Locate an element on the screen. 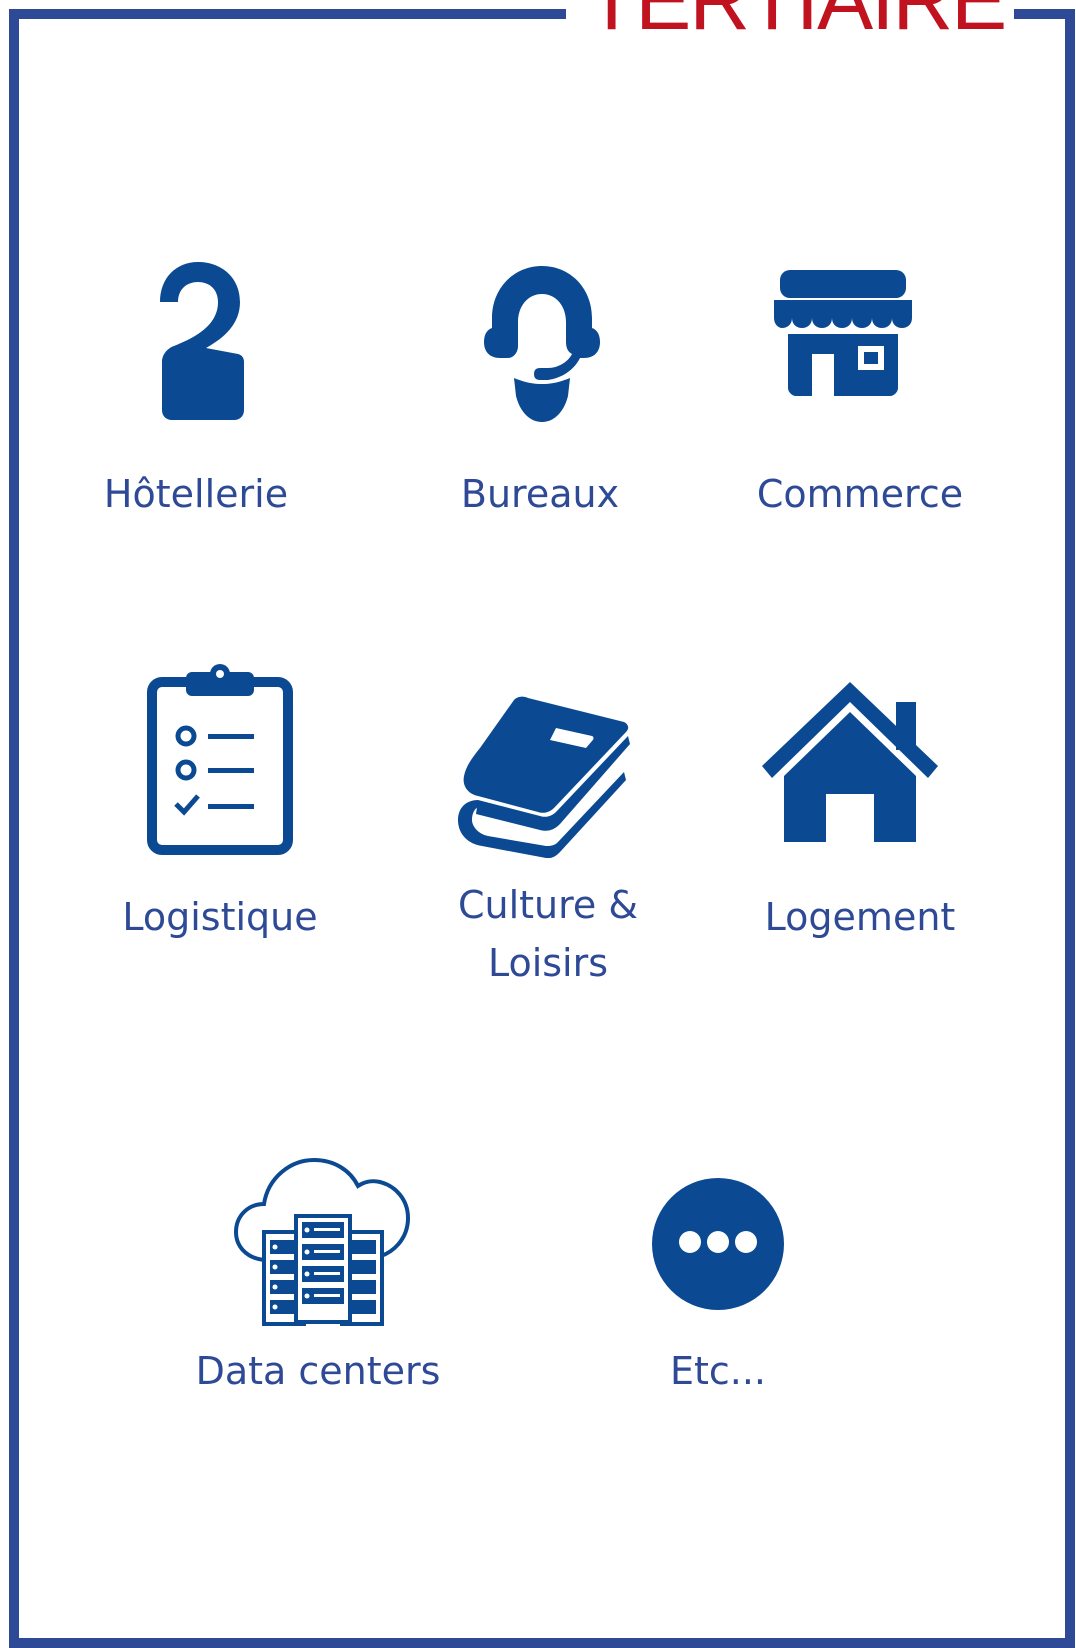 This screenshot has width=1076, height=1648. label-loisirs: Loisirs is located at coordinates (548, 963).